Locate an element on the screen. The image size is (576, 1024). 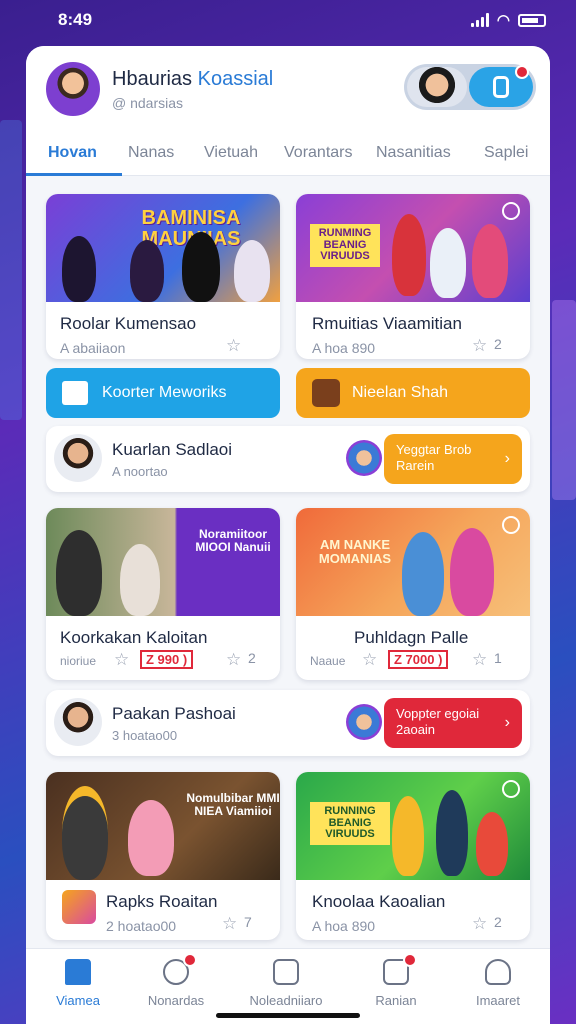
tab-vietuah: Vietuah is located at coordinates (231, 153).